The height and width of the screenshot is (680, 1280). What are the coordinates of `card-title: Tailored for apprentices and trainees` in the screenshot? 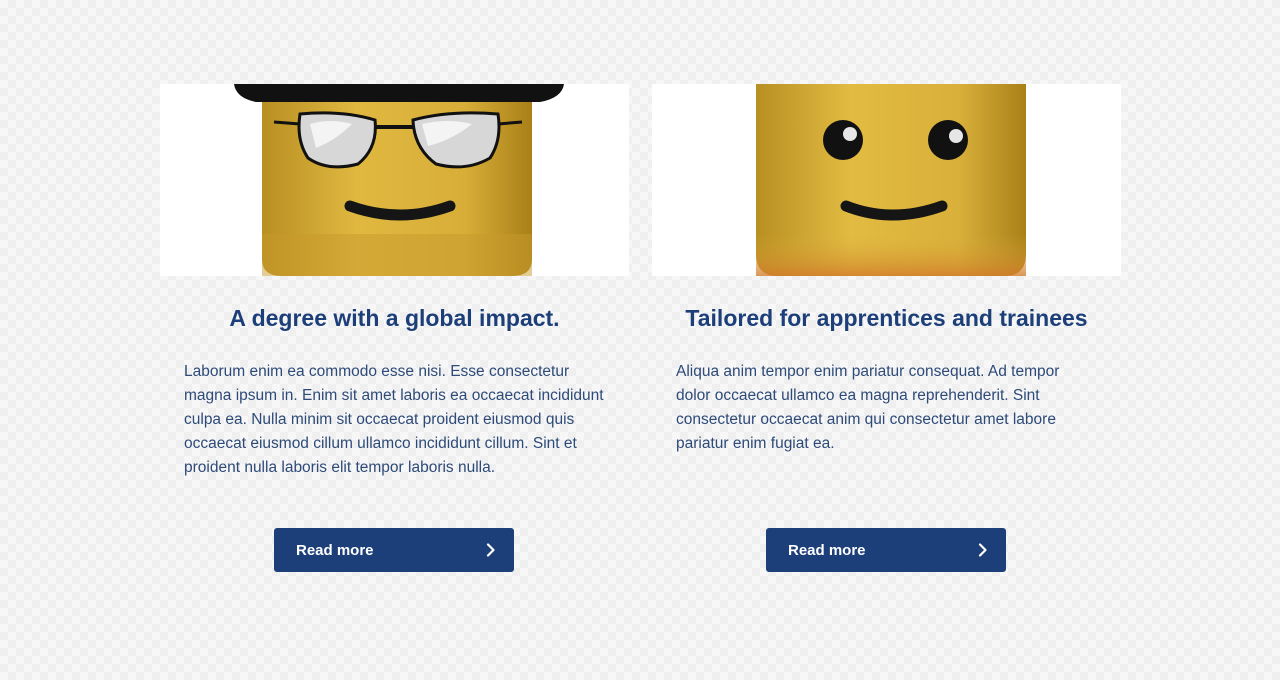 It's located at (886, 318).